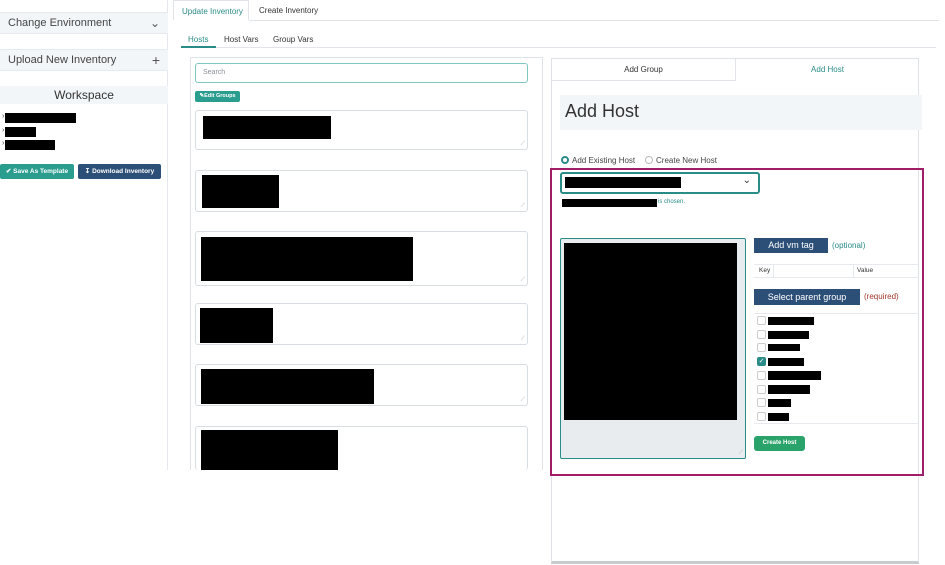 Image resolution: width=945 pixels, height=565 pixels. Describe the element at coordinates (41, 171) in the screenshot. I see `save-as-template-label: Save As Template` at that location.